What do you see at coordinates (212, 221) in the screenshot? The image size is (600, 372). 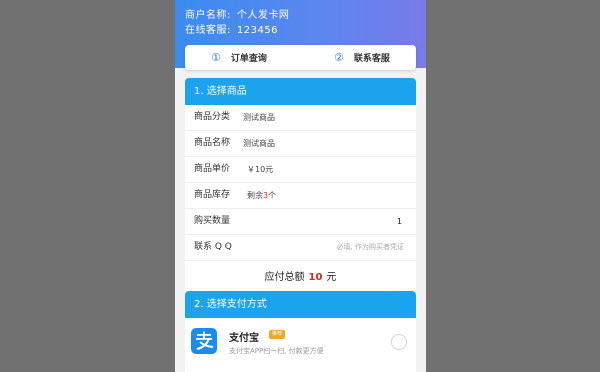 I see `purchase-quantity-label: 购买数量` at bounding box center [212, 221].